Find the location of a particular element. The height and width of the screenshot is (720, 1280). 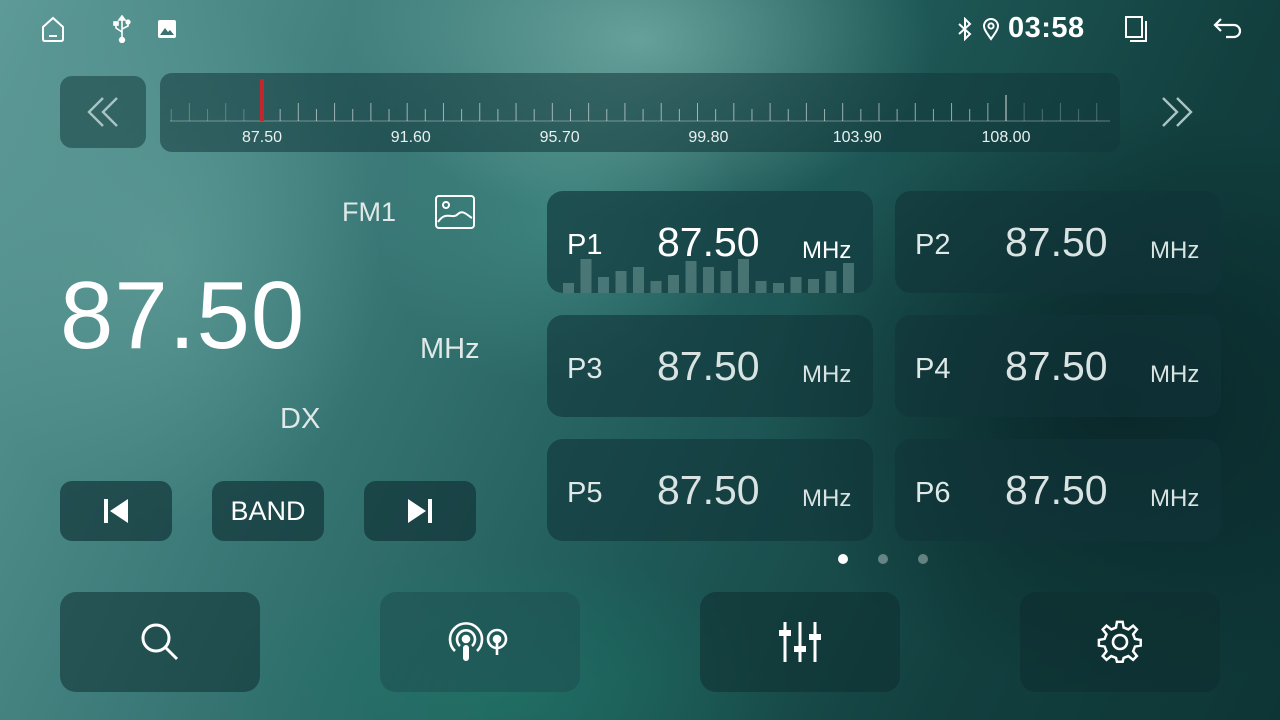

settings-button is located at coordinates (1120, 642).